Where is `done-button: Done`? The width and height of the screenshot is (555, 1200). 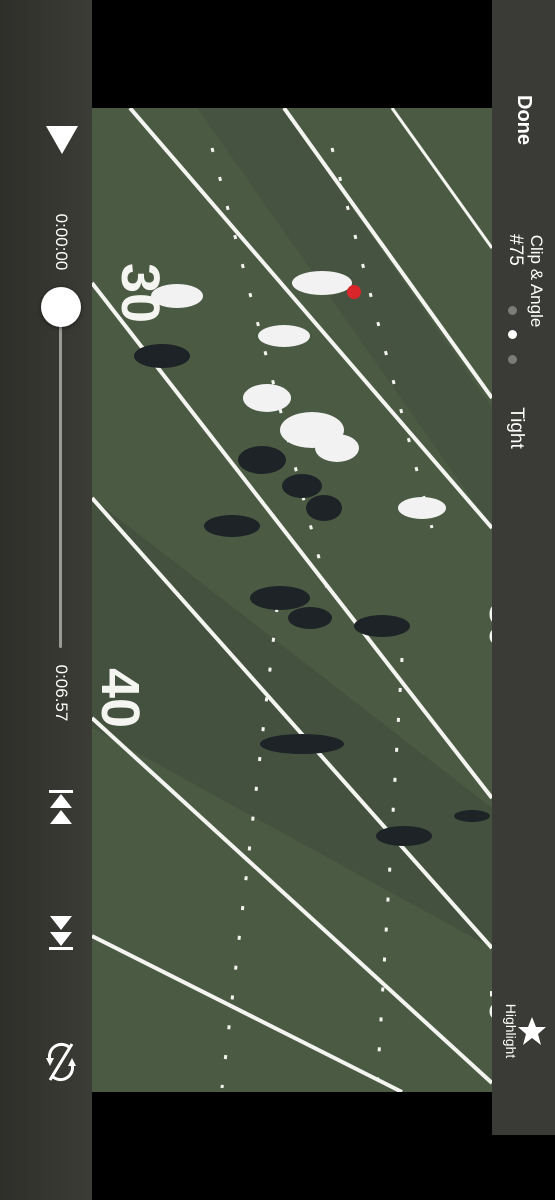 done-button: Done is located at coordinates (523, 120).